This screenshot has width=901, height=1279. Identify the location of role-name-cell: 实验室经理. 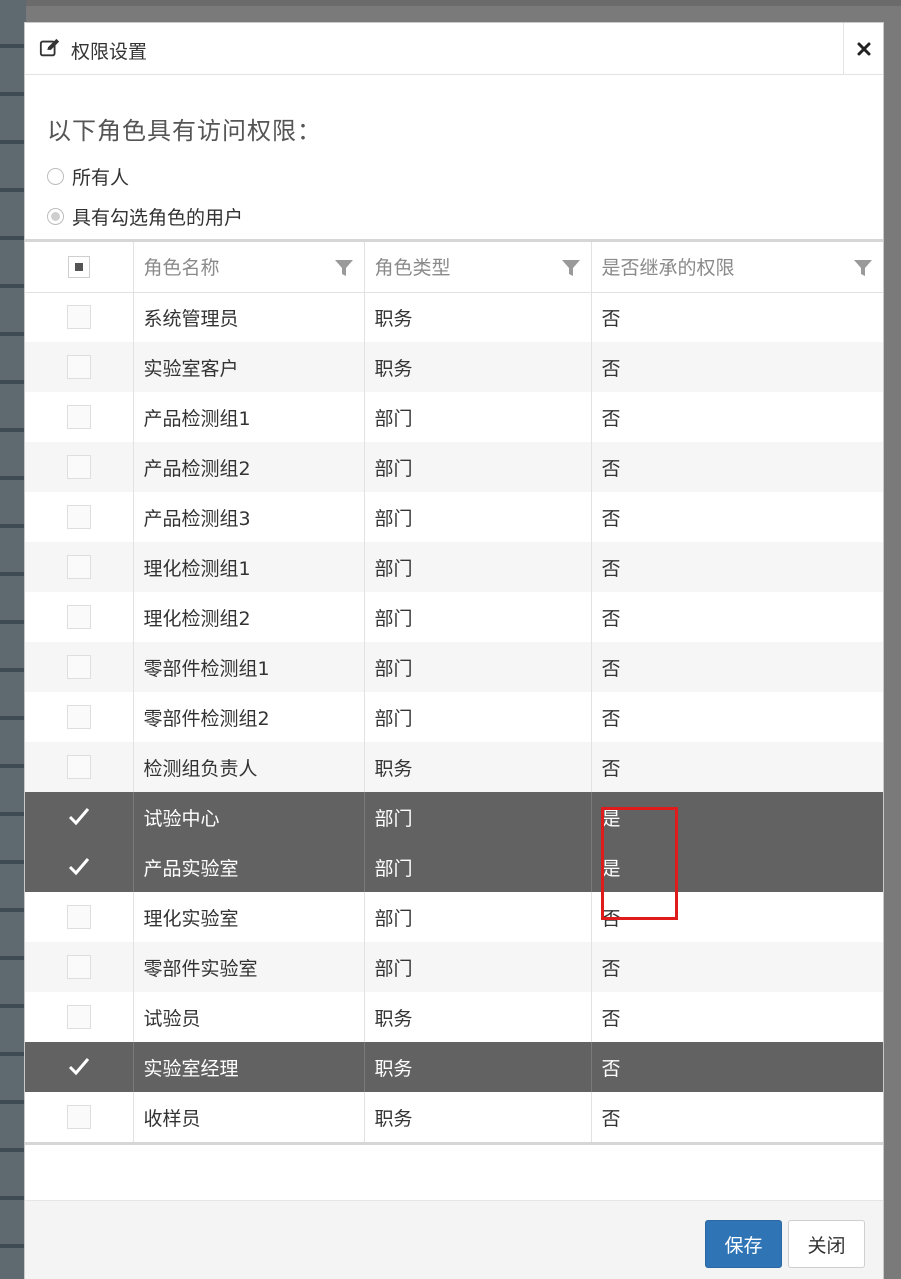
(249, 1067).